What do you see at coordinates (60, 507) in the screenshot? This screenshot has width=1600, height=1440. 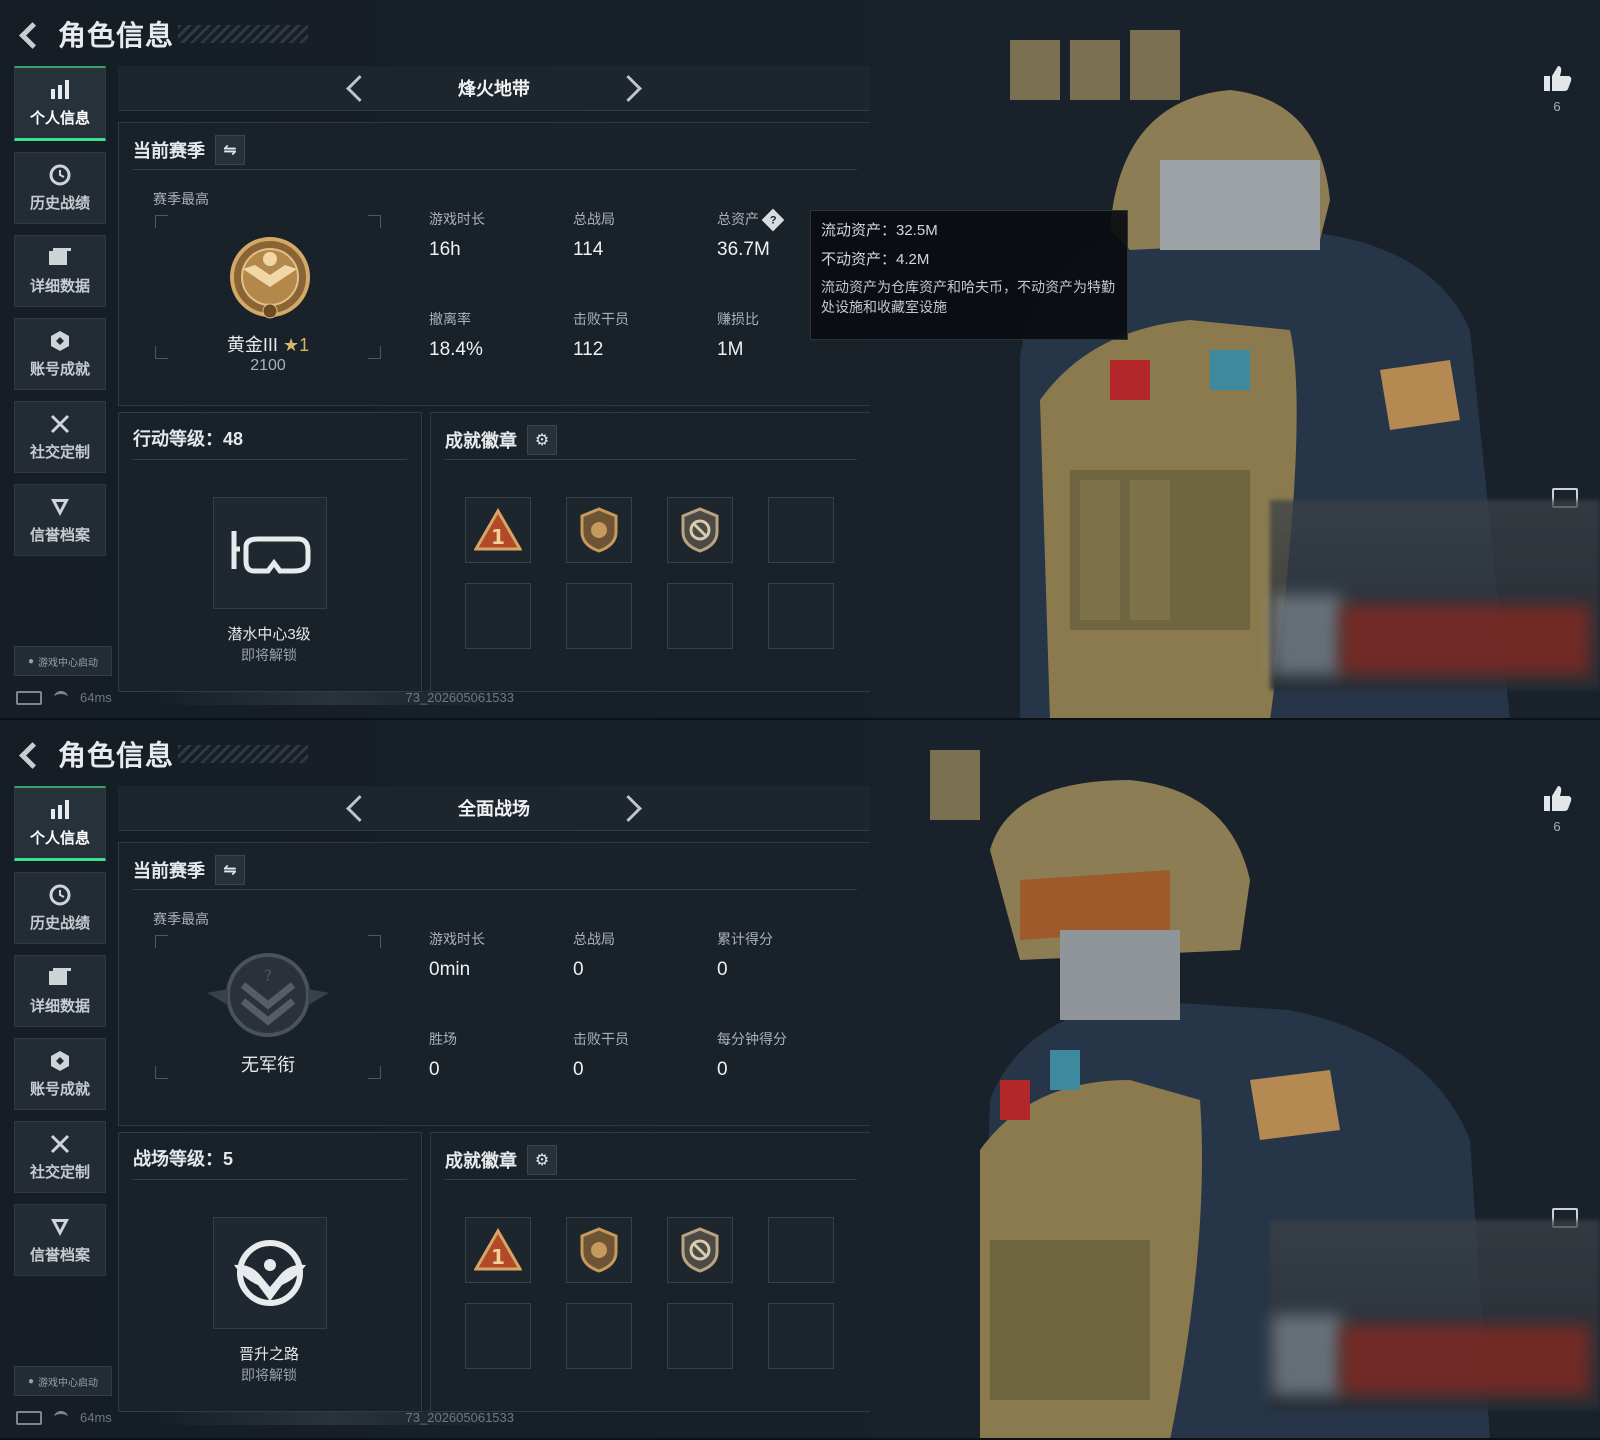 I see `reputation-icon` at bounding box center [60, 507].